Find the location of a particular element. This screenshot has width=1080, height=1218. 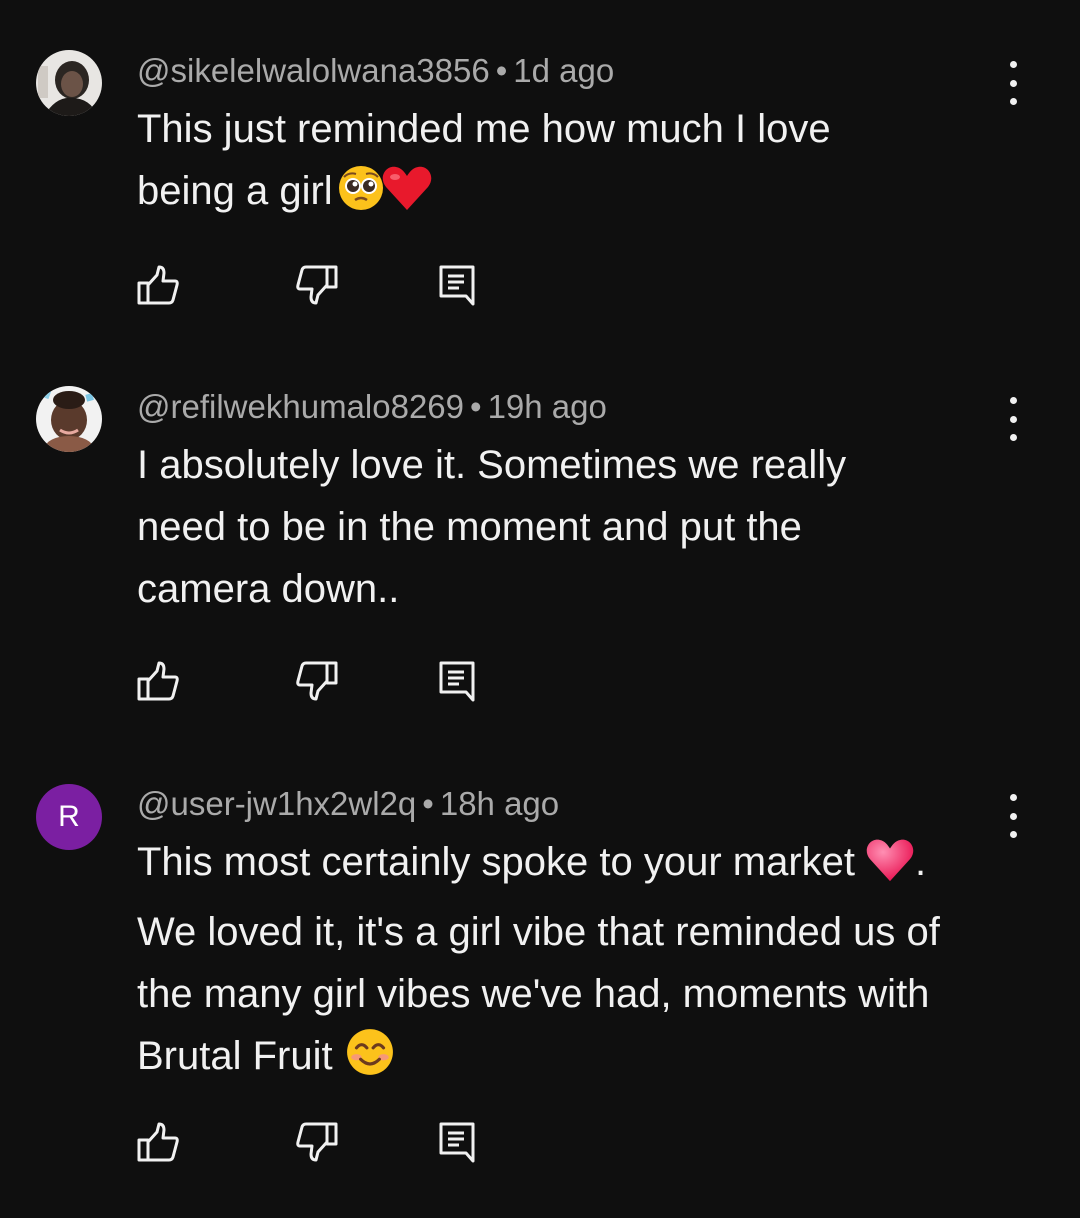

timestamp: 19h ago is located at coordinates (547, 406).